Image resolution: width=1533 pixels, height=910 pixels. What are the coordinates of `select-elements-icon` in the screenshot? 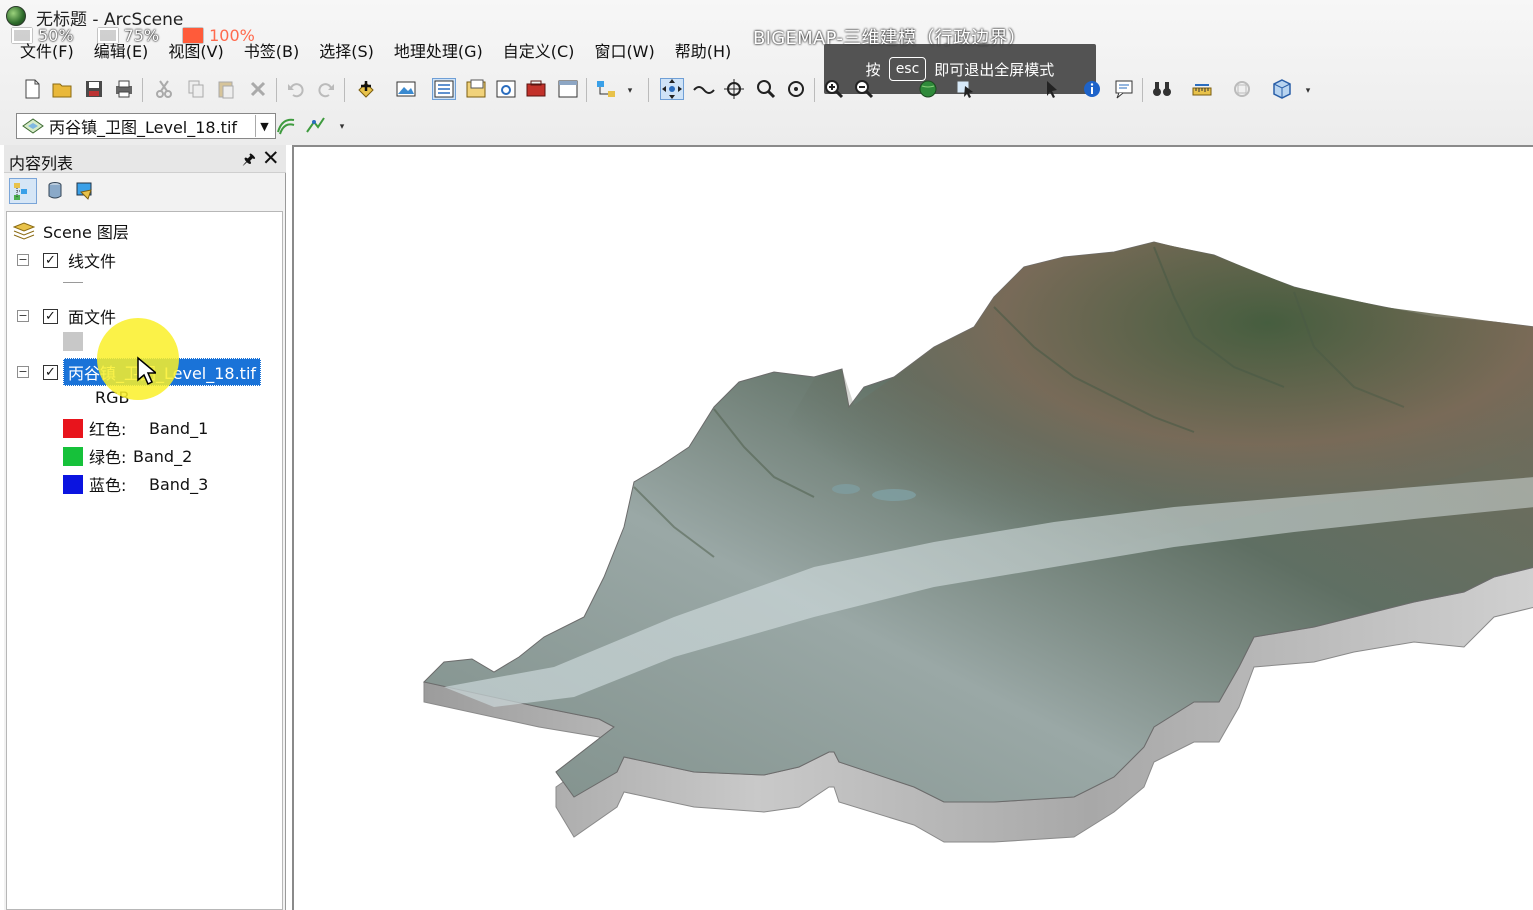 It's located at (1052, 89).